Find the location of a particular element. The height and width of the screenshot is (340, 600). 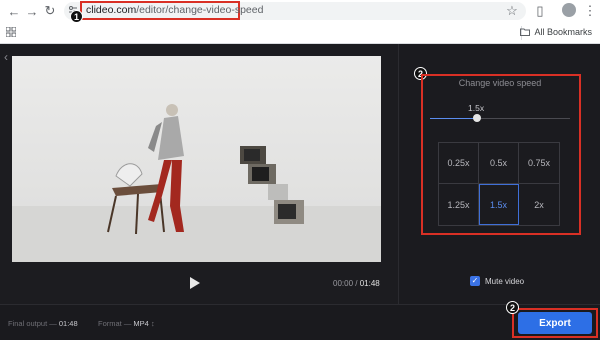

play-icon is located at coordinates (195, 283).